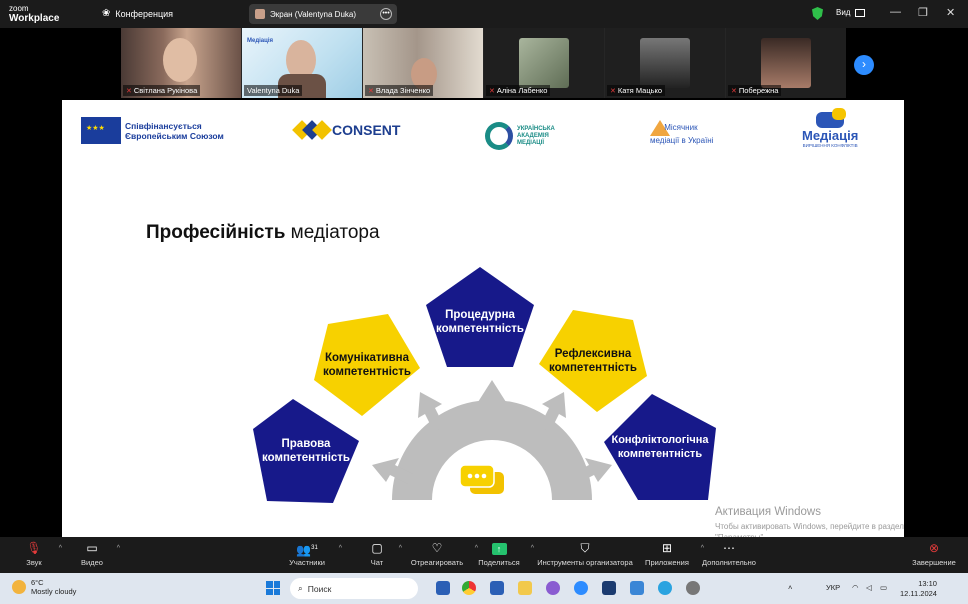 The height and width of the screenshot is (604, 968). I want to click on zoom-app-icon, so click(581, 588).